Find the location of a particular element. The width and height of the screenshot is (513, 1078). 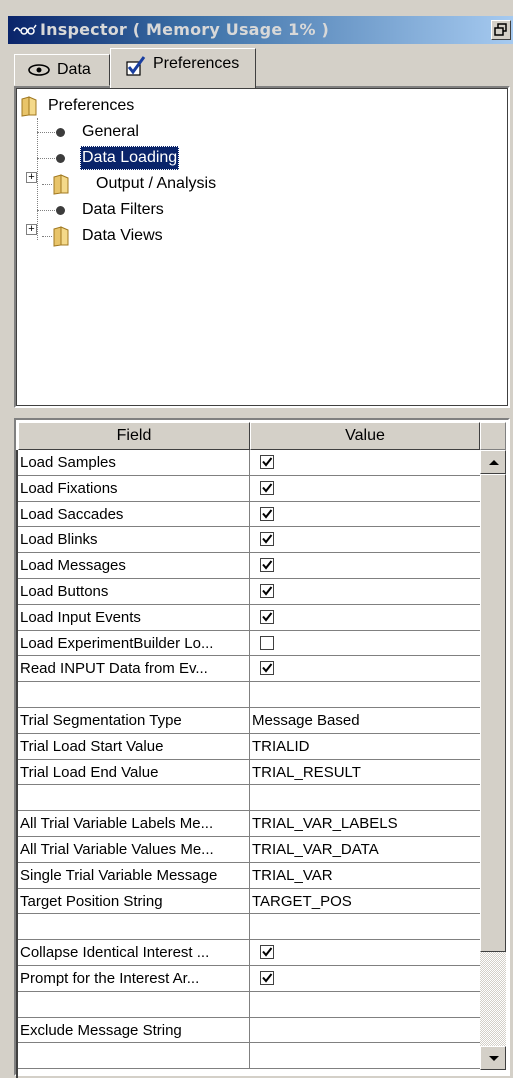

value-cell: TRIALID is located at coordinates (365, 746).